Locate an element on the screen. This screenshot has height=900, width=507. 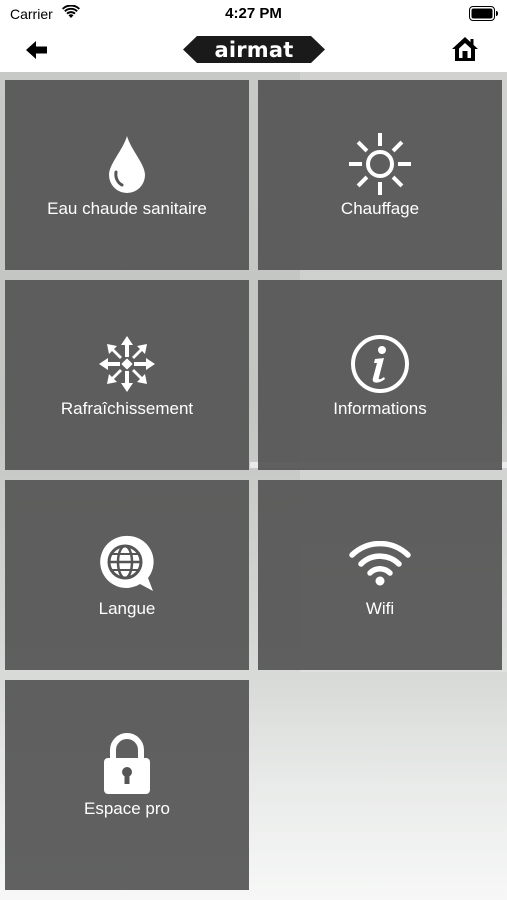
tile-label: Informations is located at coordinates (380, 408).